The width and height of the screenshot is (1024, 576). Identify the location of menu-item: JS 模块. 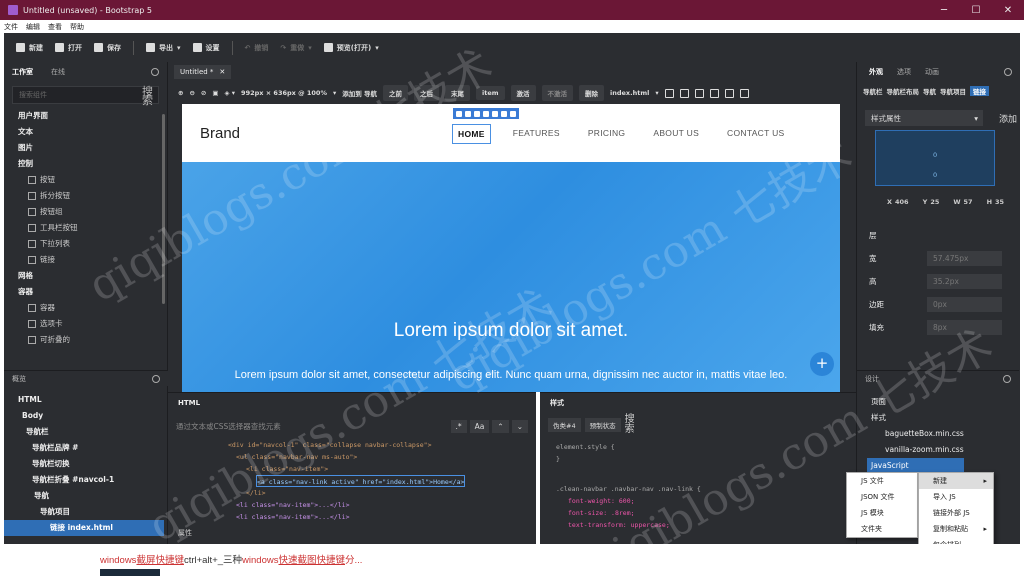
(882, 513).